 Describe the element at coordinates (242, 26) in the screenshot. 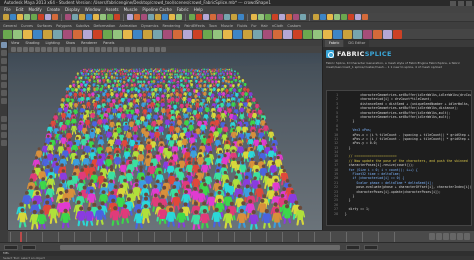

I see `shelf-tab-fluids: Fluids` at that location.